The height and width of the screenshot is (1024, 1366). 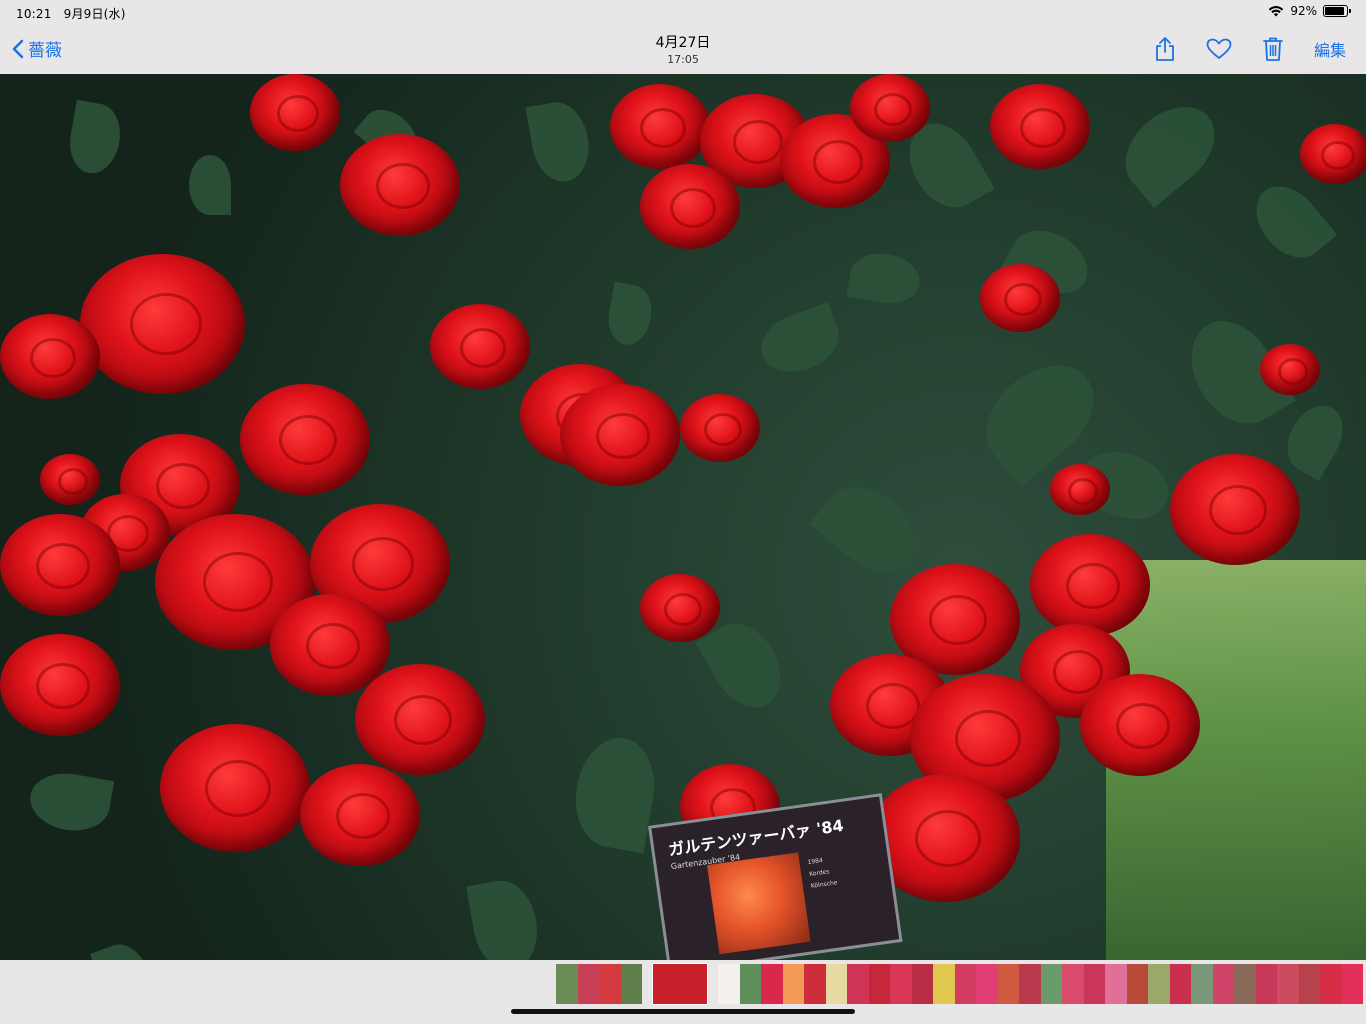 I want to click on status-left: 10:21 9月9日(水), so click(x=75, y=13).